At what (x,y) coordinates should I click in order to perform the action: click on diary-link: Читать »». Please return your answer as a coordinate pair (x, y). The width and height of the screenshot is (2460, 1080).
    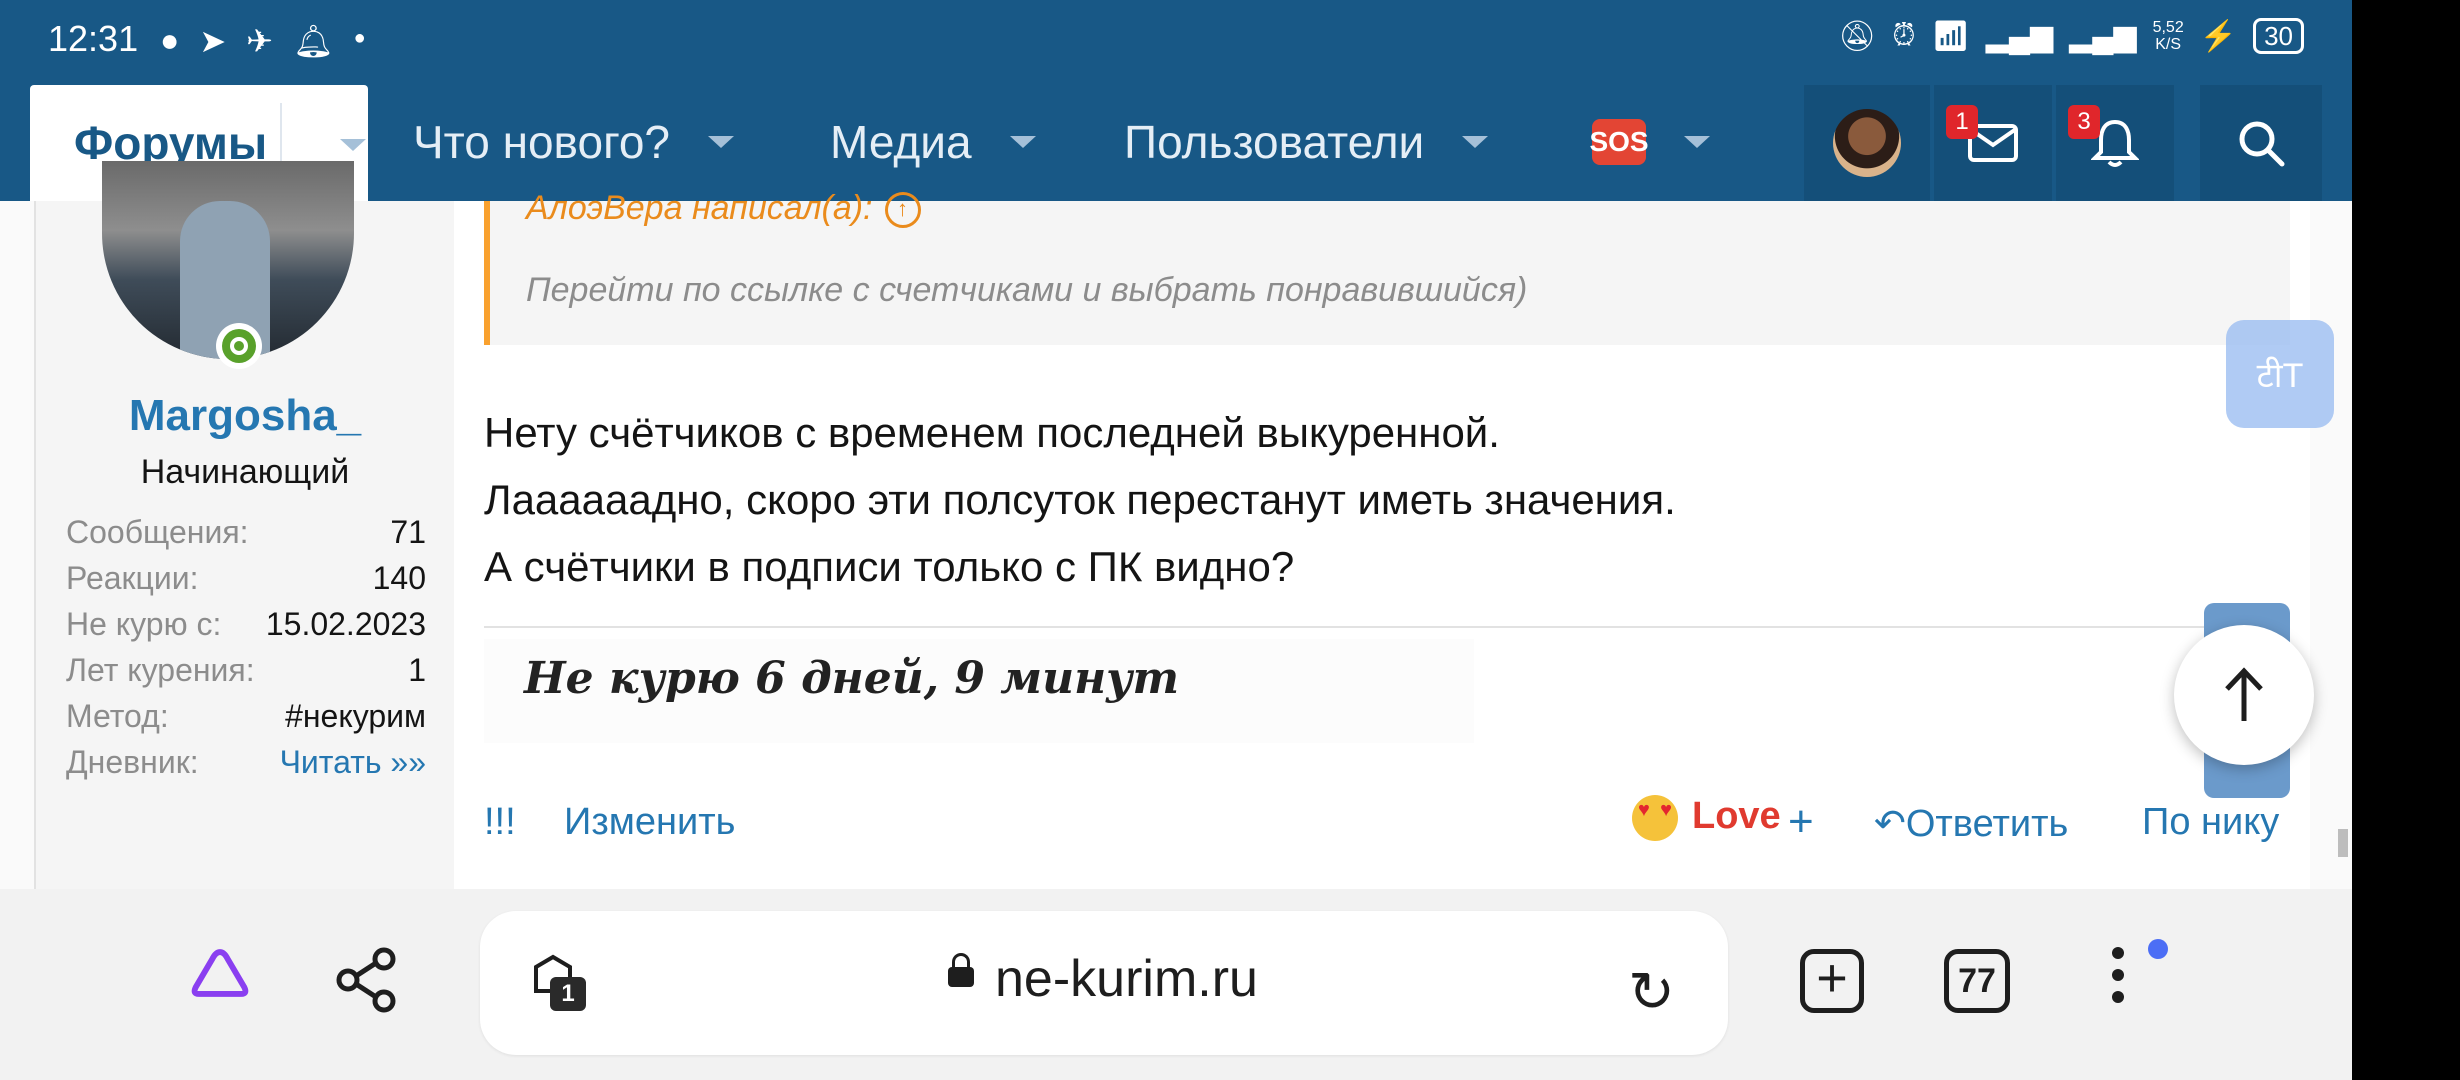
    Looking at the image, I should click on (353, 762).